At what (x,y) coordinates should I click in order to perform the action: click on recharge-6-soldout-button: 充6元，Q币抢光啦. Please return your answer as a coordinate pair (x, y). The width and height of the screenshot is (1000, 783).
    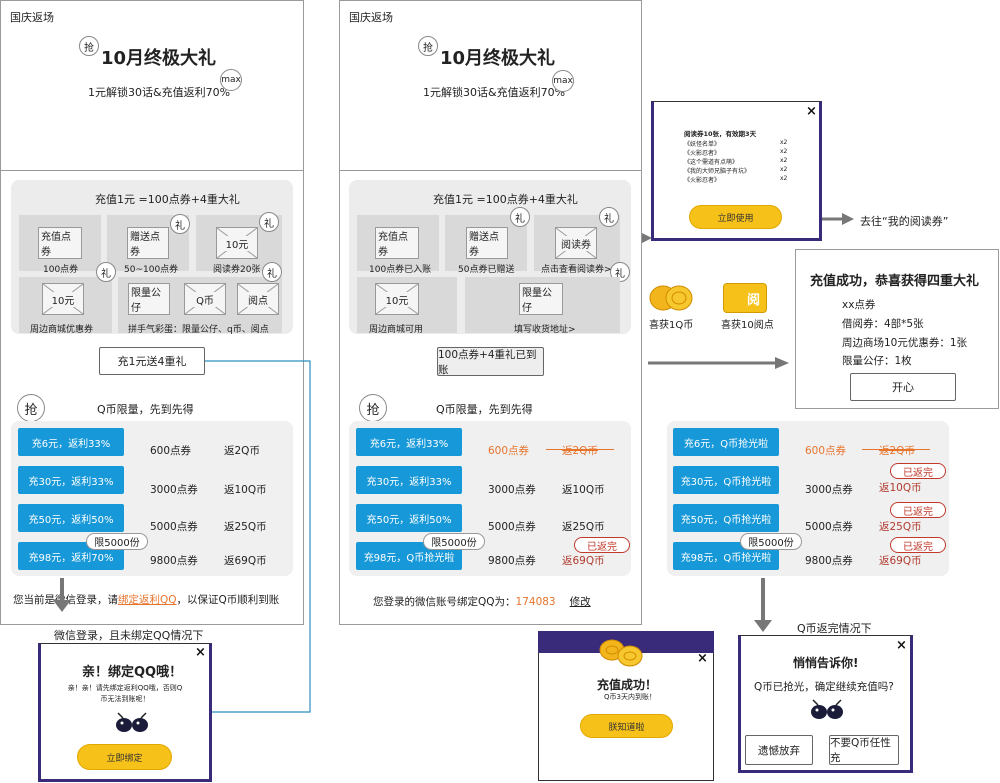
    Looking at the image, I should click on (726, 442).